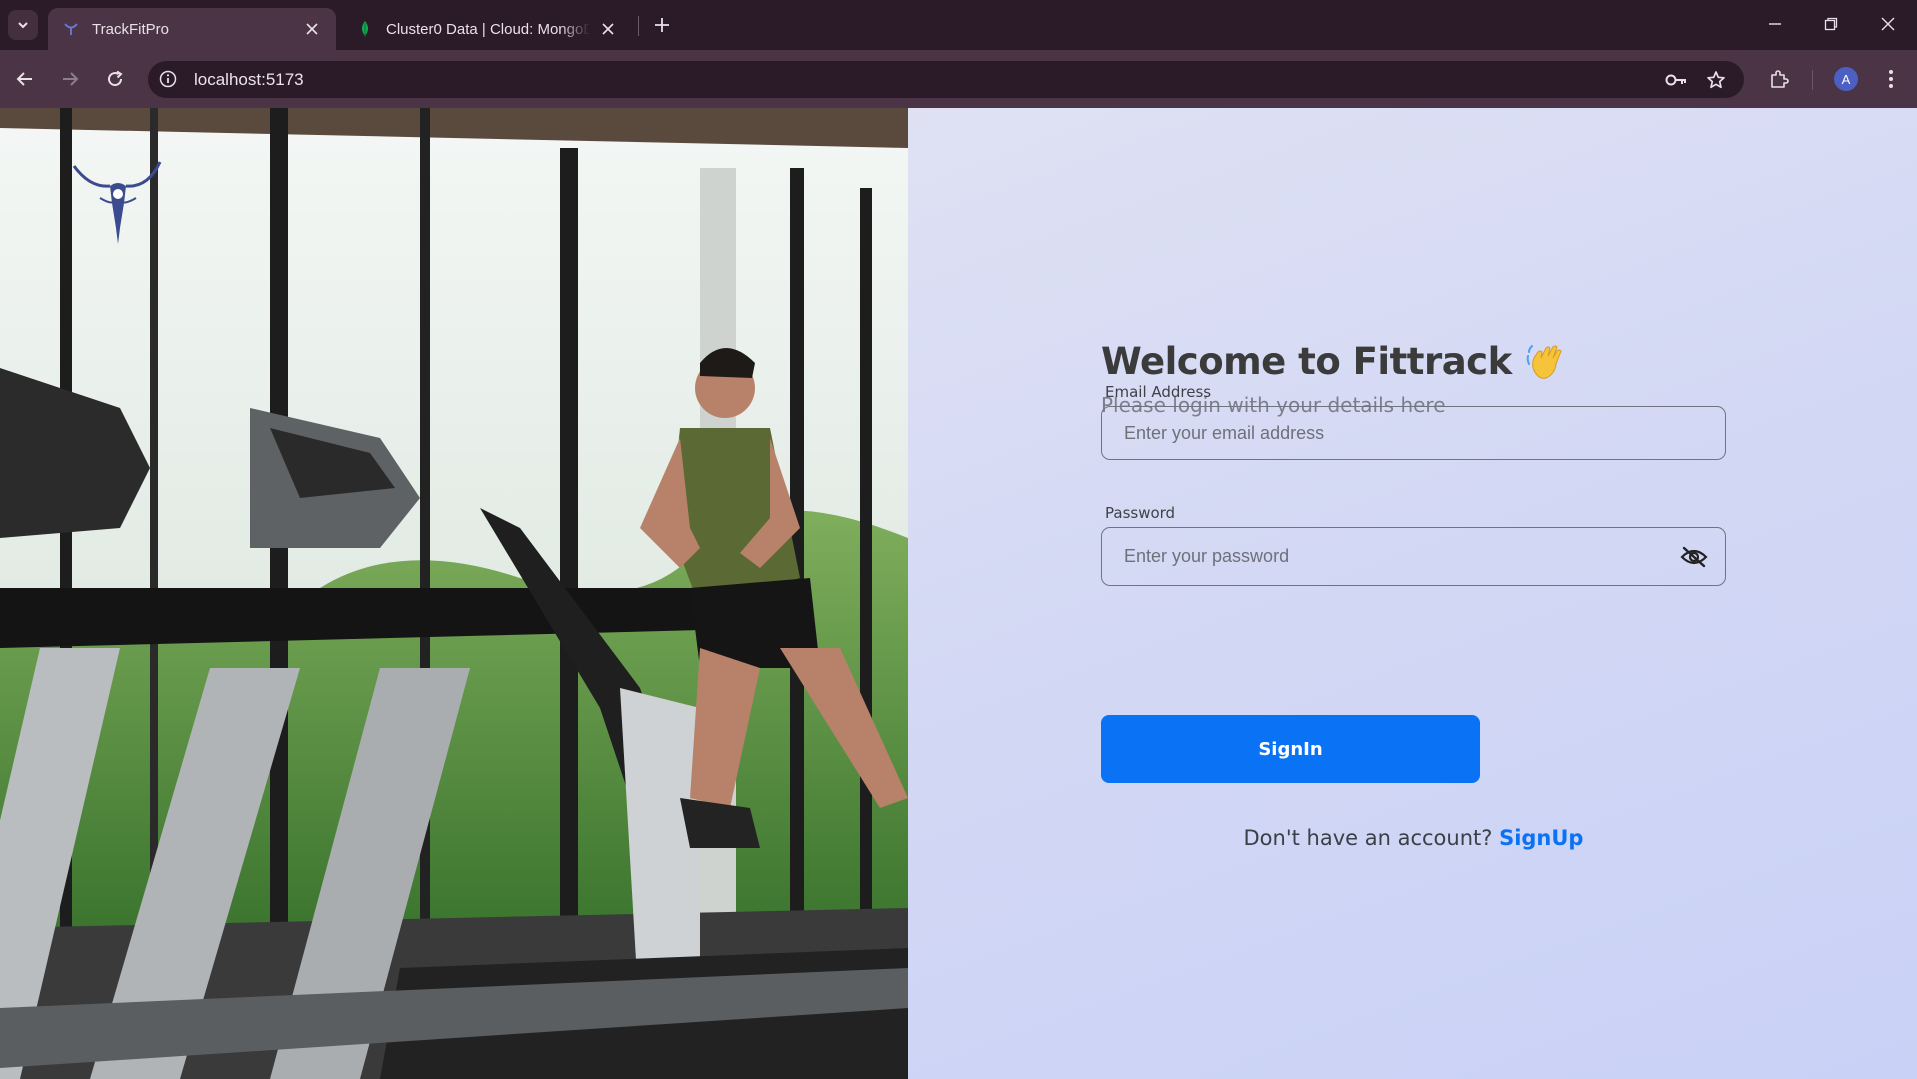 Image resolution: width=1917 pixels, height=1079 pixels. I want to click on tab-search-button, so click(23, 25).